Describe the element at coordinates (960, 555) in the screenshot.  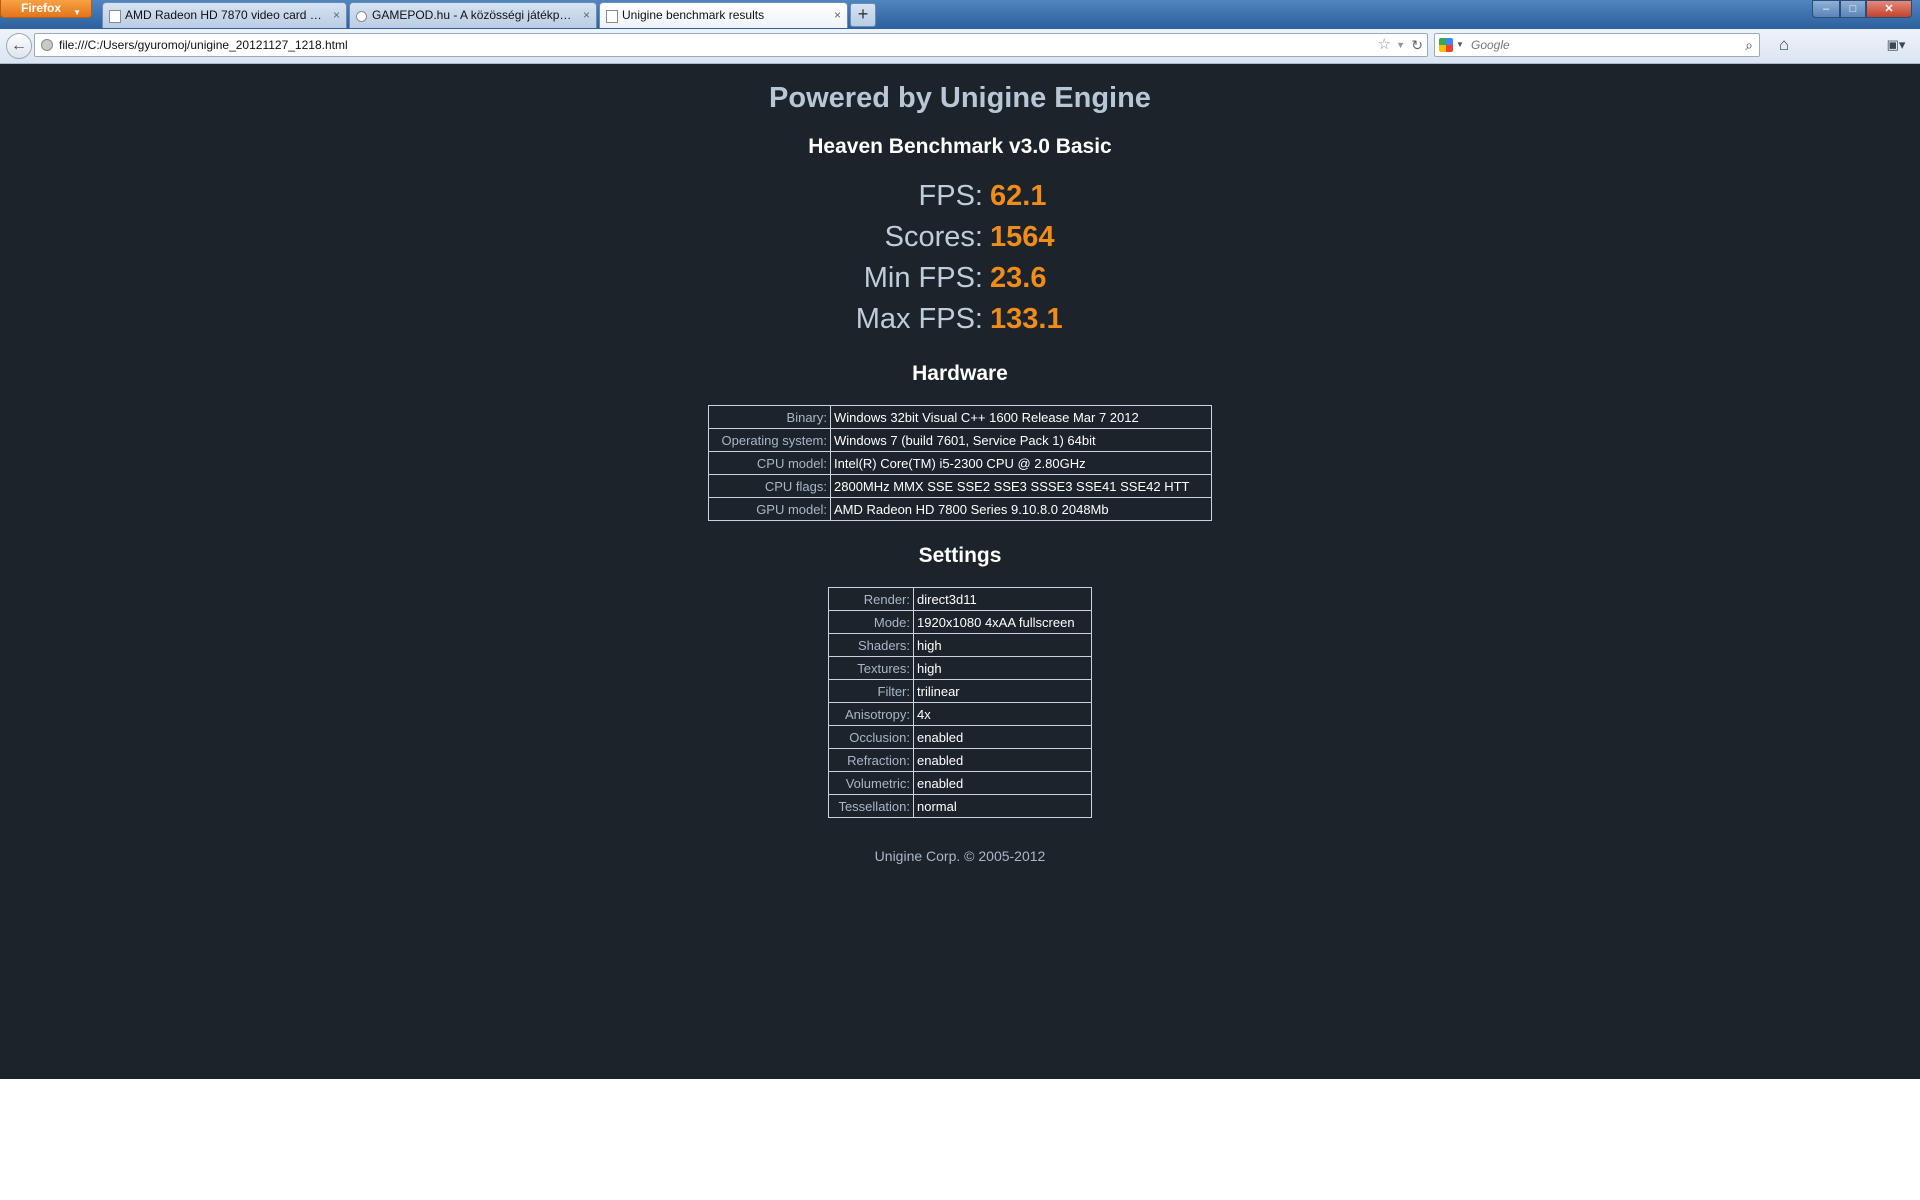
I see `settings-heading: Settings` at that location.